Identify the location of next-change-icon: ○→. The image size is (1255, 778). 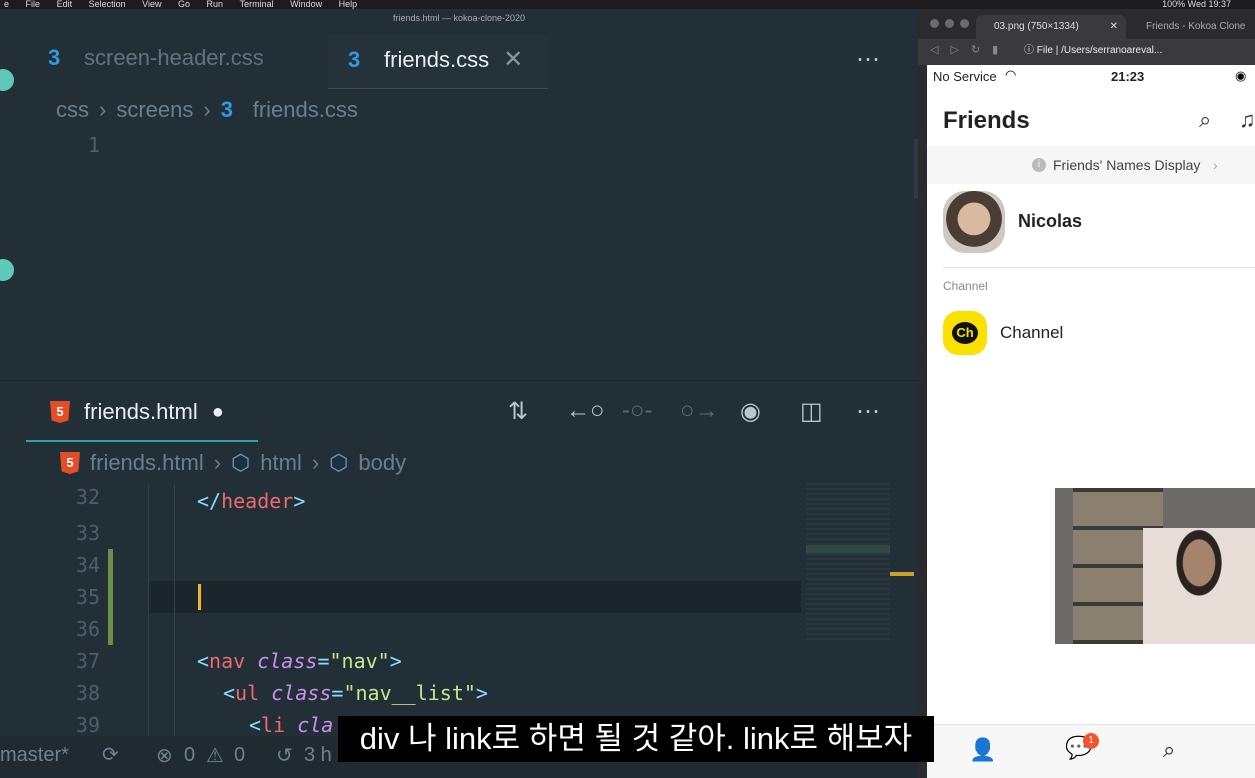
(699, 411).